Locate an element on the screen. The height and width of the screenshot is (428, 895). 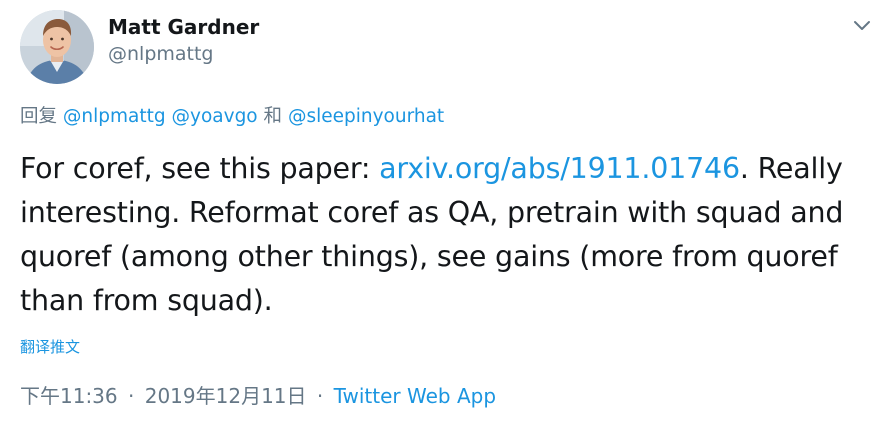
translate-tweet-link: 翻译推文 is located at coordinates (50, 347).